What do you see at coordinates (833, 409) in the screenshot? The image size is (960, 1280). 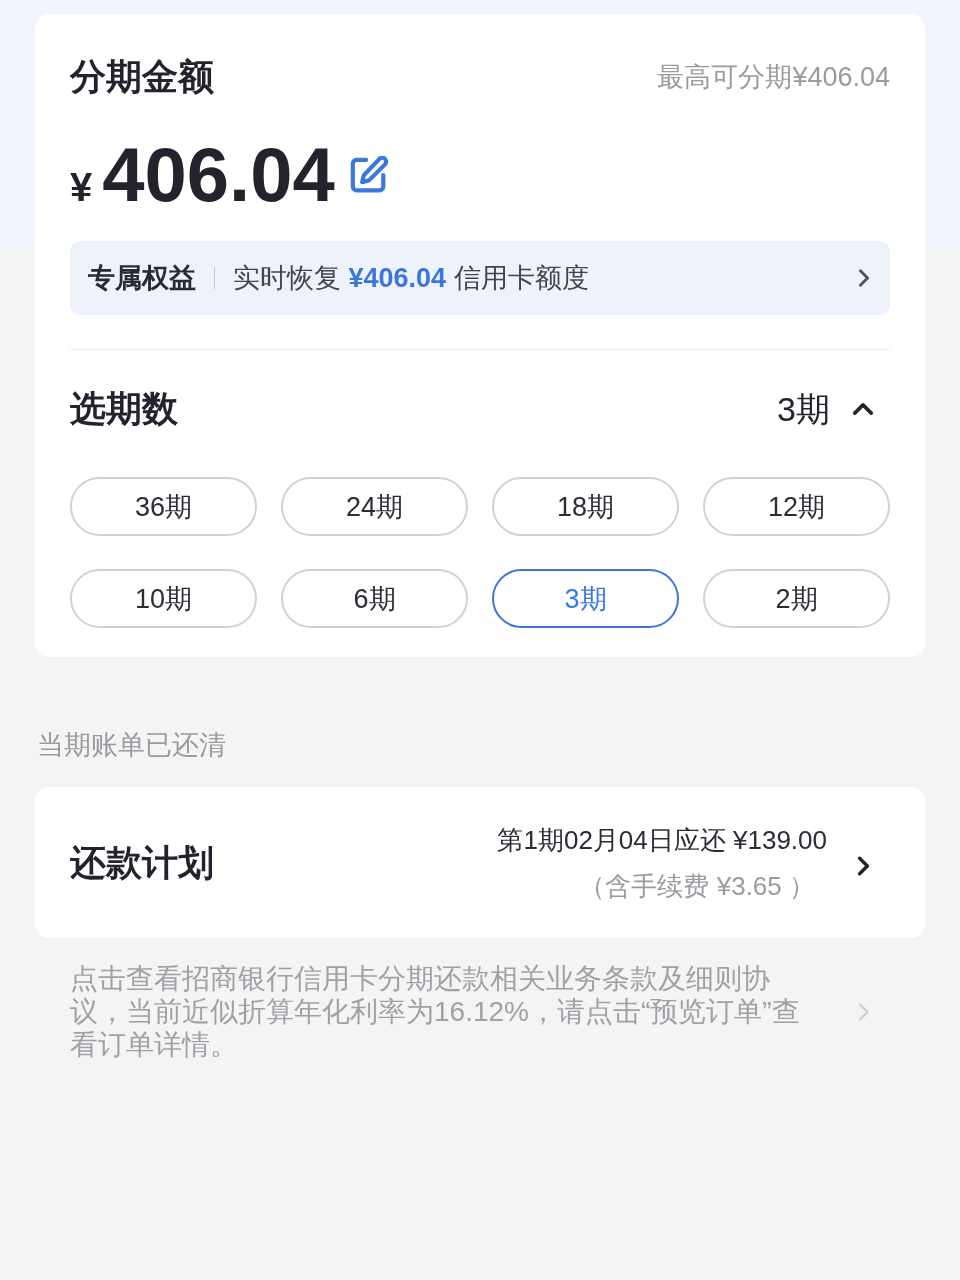 I see `term-toggle: 3期` at bounding box center [833, 409].